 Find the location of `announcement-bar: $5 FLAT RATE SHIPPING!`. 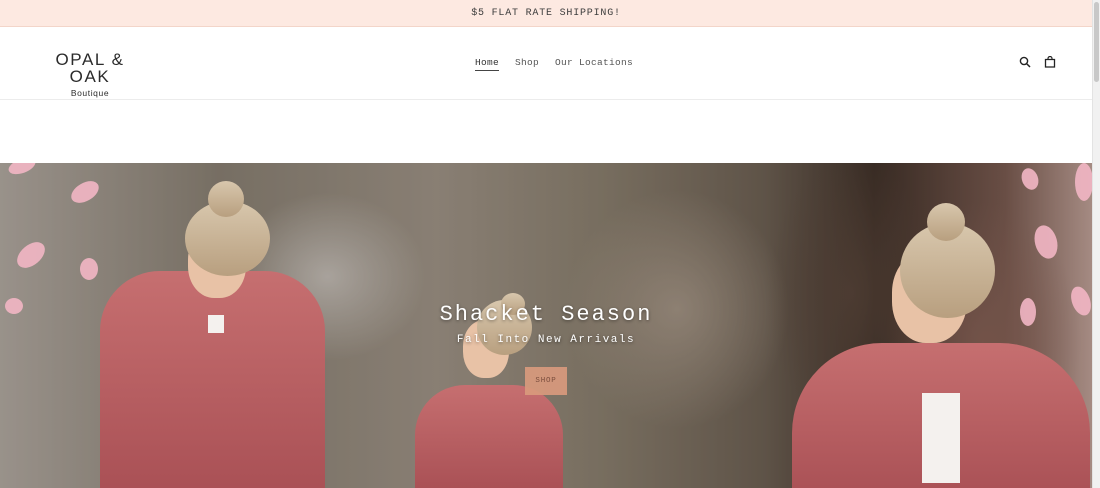

announcement-bar: $5 FLAT RATE SHIPPING! is located at coordinates (546, 13).